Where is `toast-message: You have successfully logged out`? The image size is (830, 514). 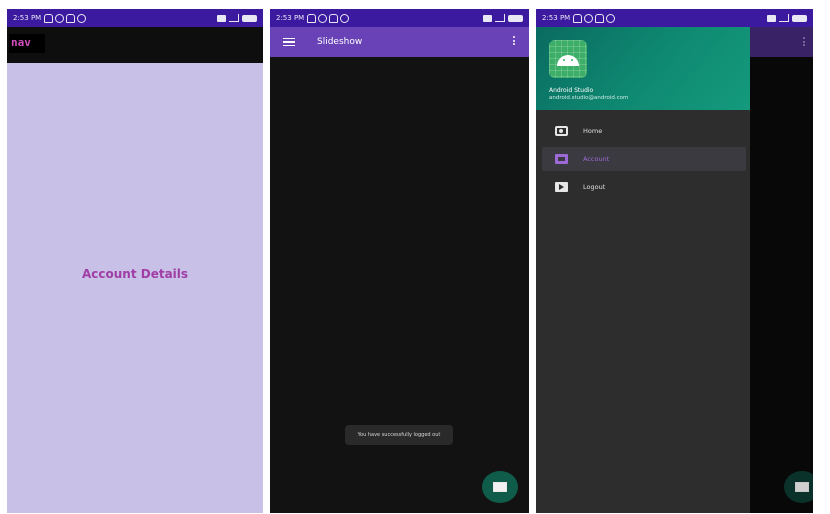
toast-message: You have successfully logged out is located at coordinates (399, 435).